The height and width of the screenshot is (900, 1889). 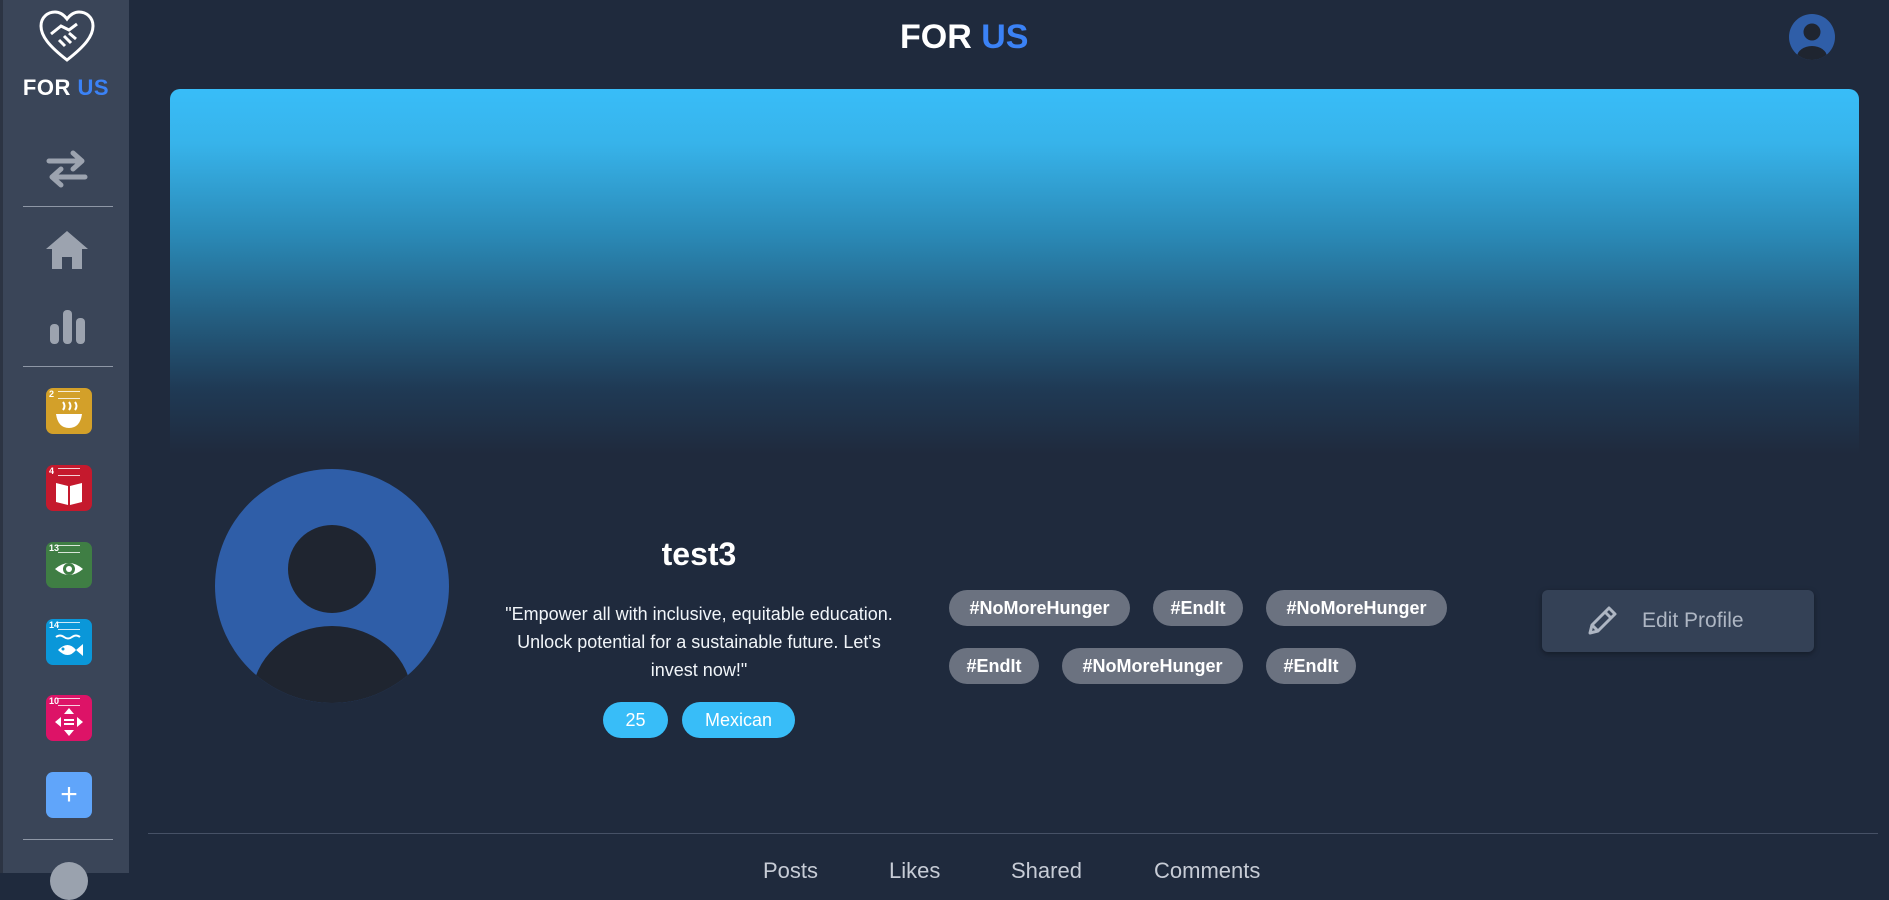 I want to click on tab-shared: Shared, so click(x=1046, y=871).